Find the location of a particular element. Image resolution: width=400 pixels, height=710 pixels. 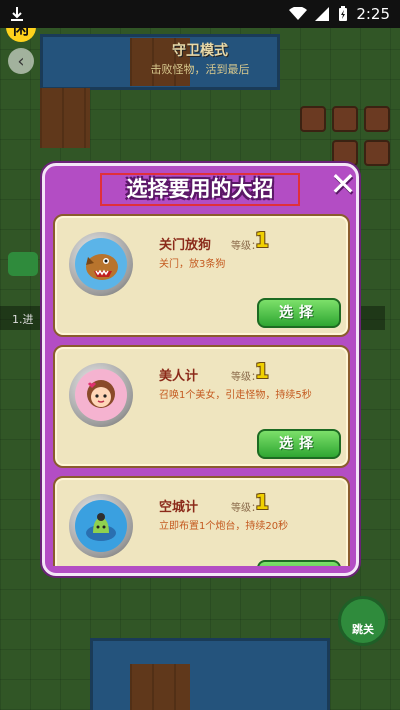

skill-name: 关门放狗 is located at coordinates (185, 245).